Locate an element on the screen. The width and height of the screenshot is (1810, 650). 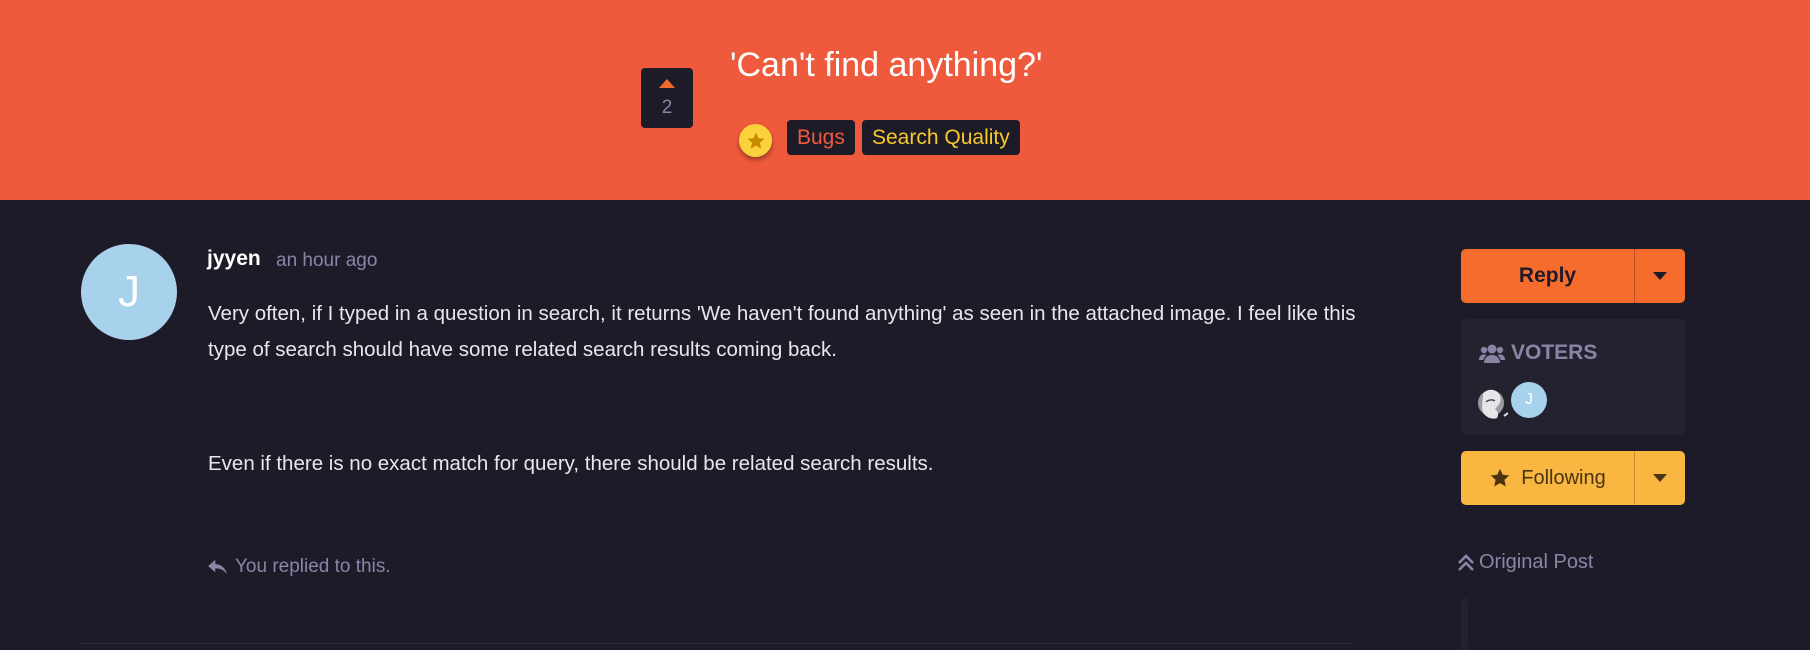
tag-search-quality: Search Quality is located at coordinates (941, 137).